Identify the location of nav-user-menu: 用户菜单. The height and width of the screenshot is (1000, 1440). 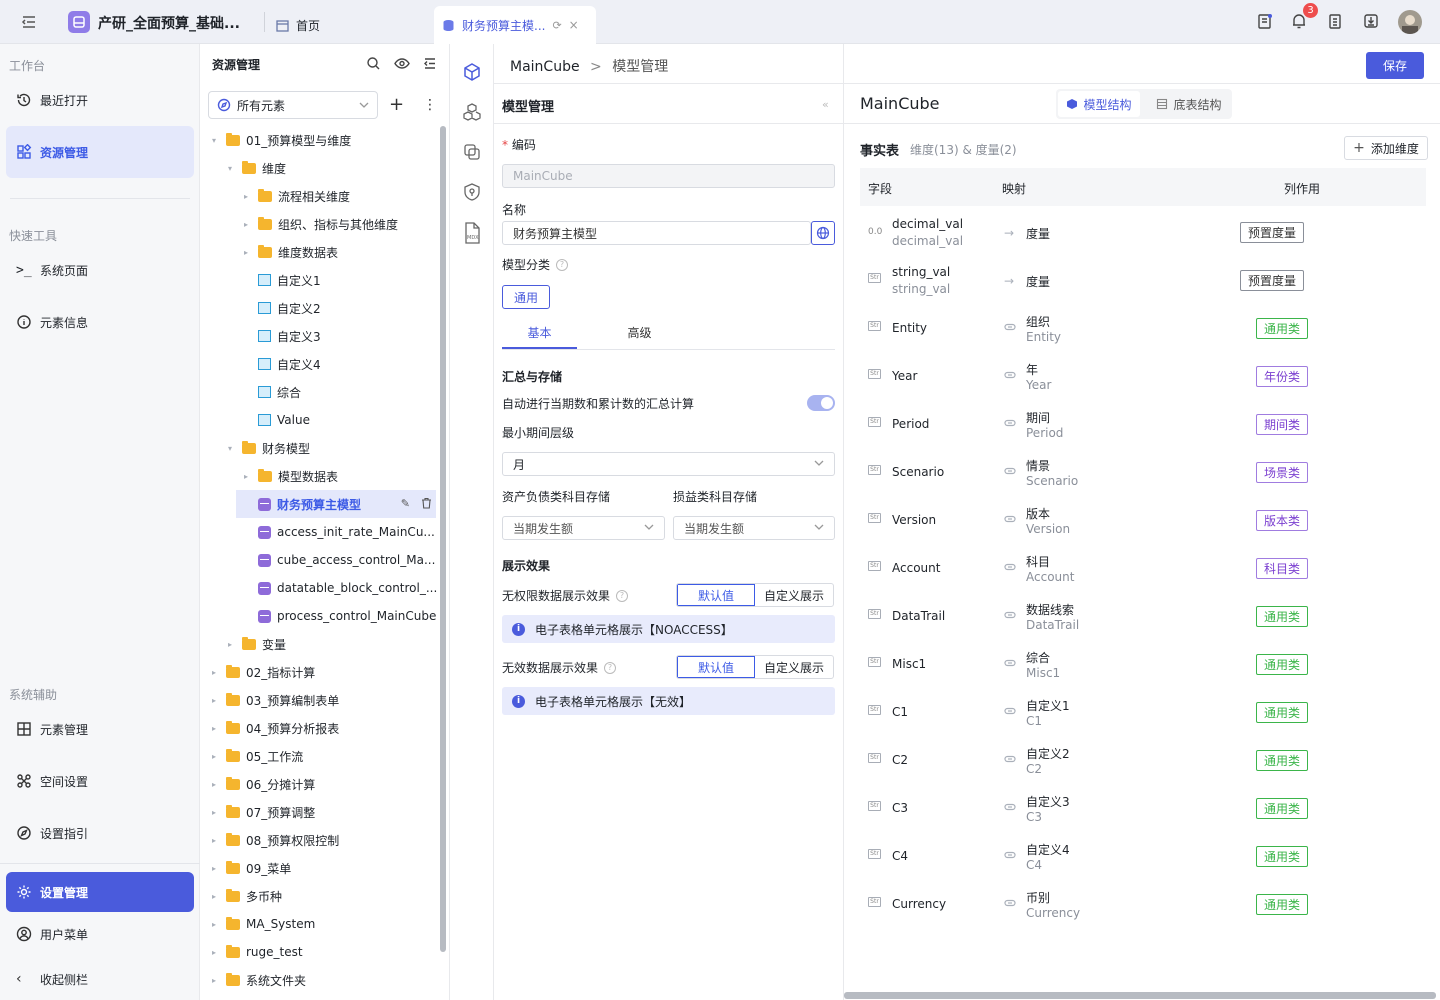
(100, 934).